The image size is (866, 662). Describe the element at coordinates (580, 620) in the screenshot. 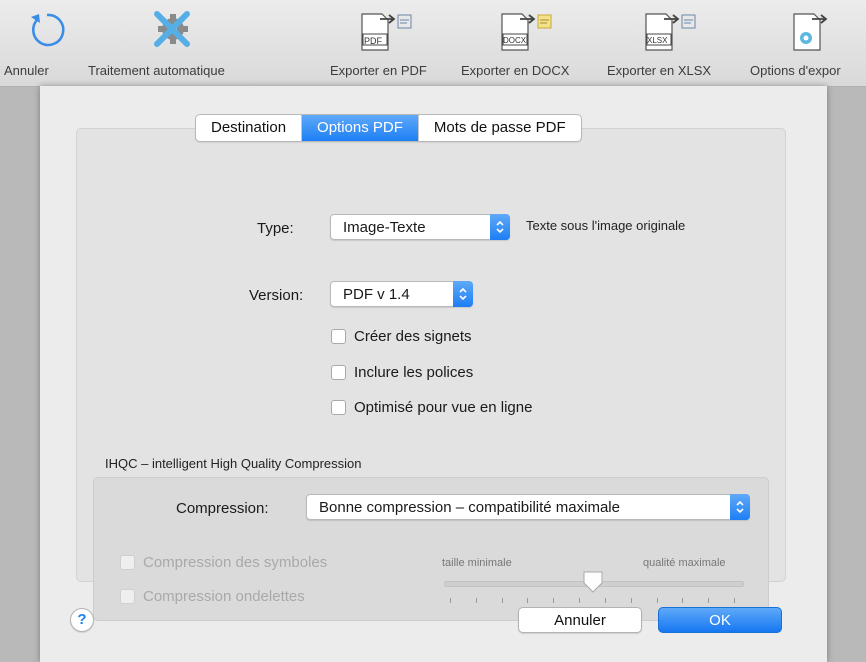

I see `cancel-button: Annuler` at that location.